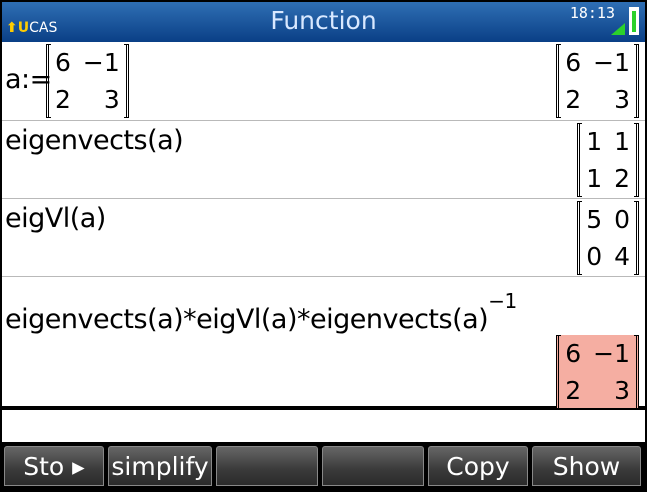 The image size is (647, 492). What do you see at coordinates (597, 81) in the screenshot?
I see `result-matrix: 6 −1 2 3` at bounding box center [597, 81].